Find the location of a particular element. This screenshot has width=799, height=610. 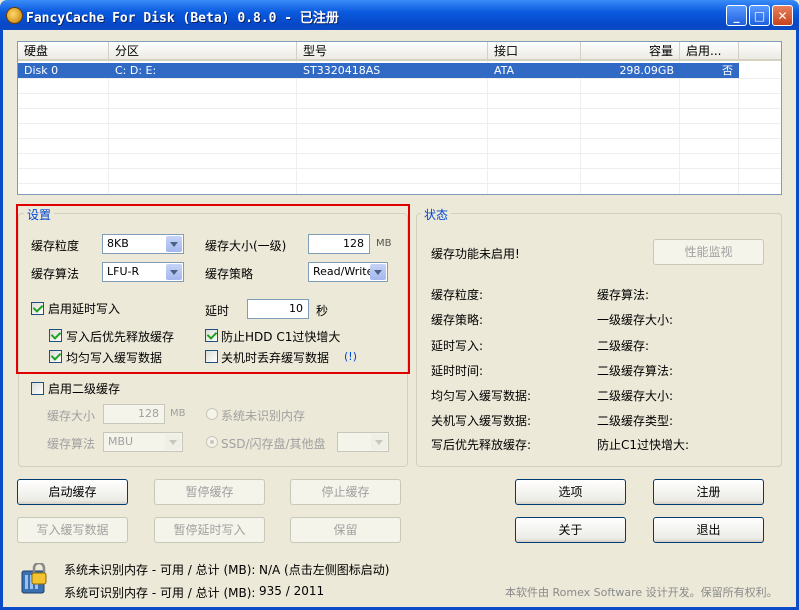

options-button: 选项 is located at coordinates (570, 492).